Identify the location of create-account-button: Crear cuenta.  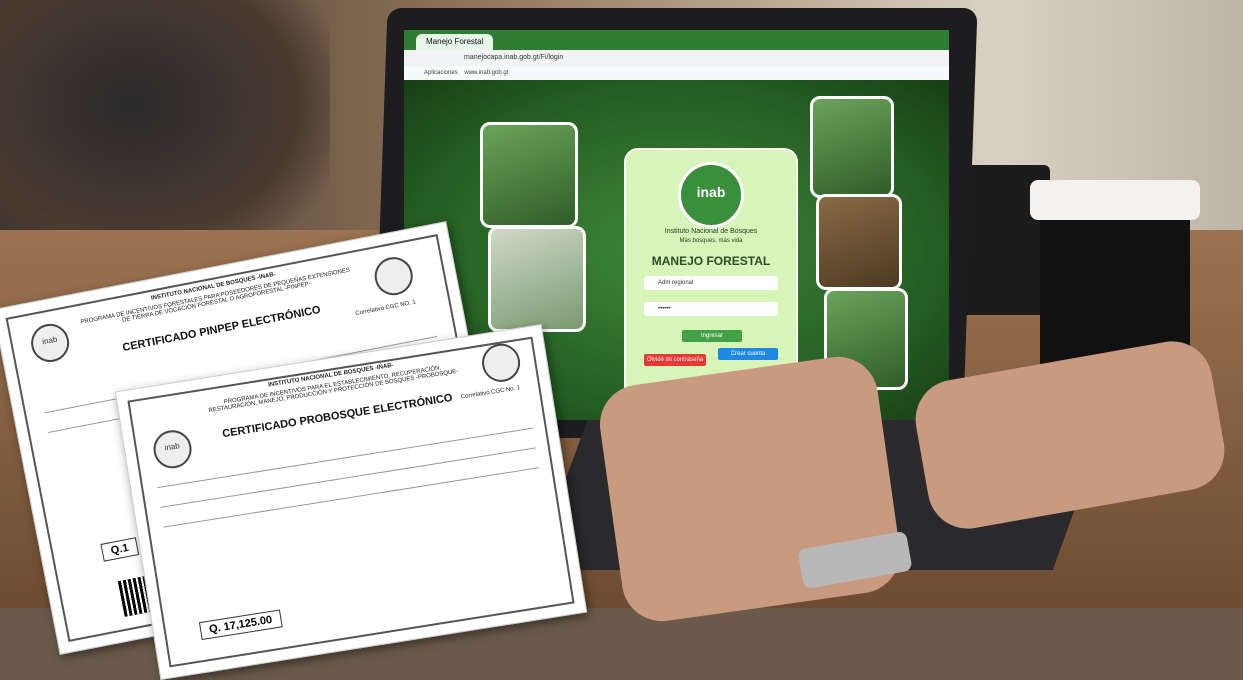
(748, 354).